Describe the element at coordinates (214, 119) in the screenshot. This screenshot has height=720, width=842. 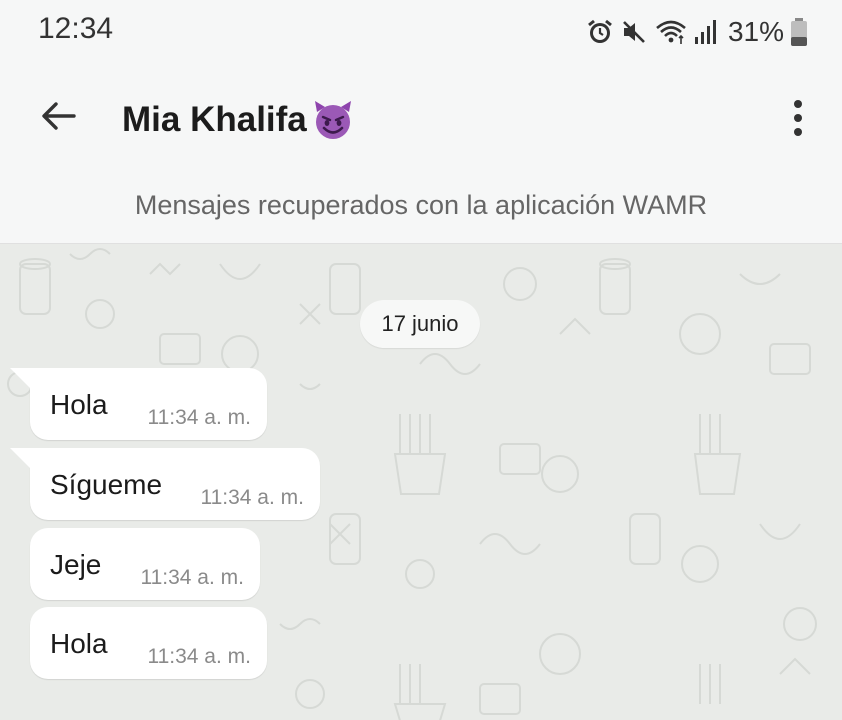
I see `contact-name-text: Mia Khalifa` at that location.